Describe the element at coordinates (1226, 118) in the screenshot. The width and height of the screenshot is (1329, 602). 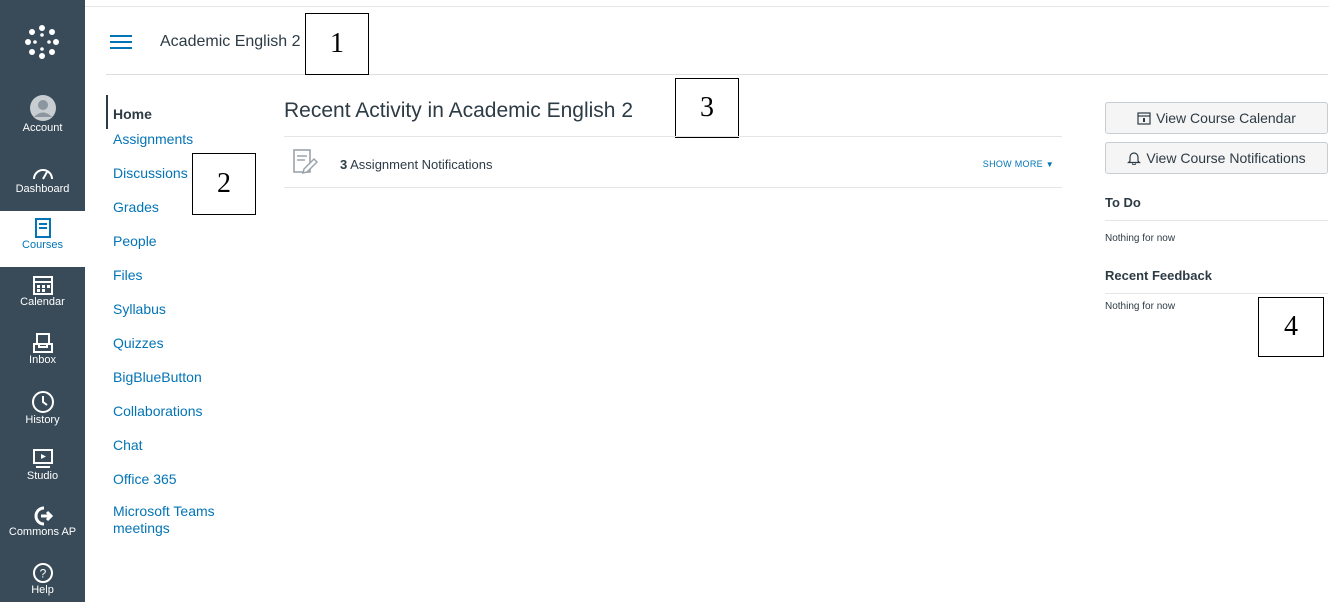
I see `view-course-calendar-label: View Course Calendar` at that location.